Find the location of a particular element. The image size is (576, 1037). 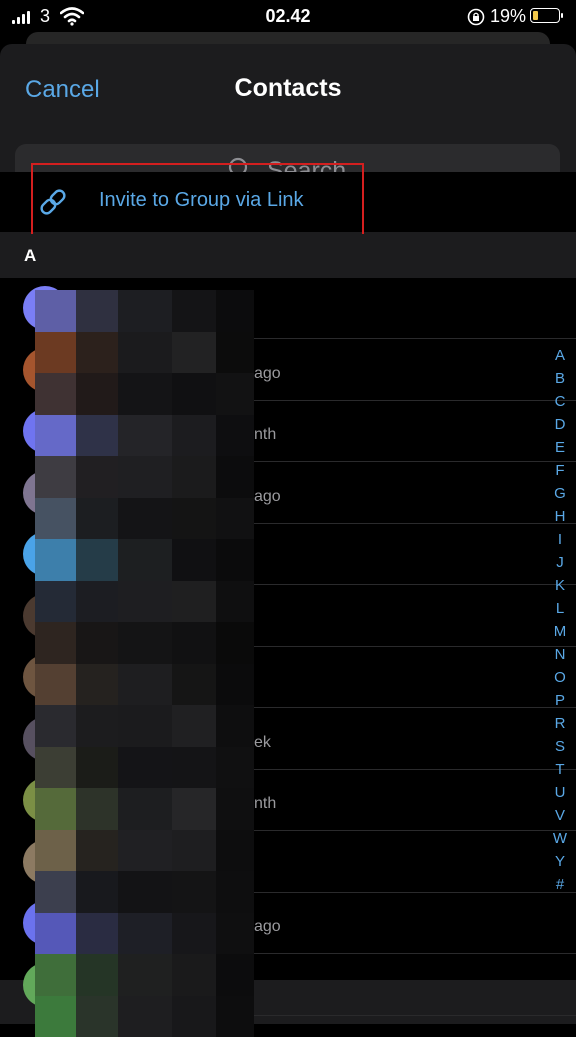

index-letter: S is located at coordinates (560, 746).